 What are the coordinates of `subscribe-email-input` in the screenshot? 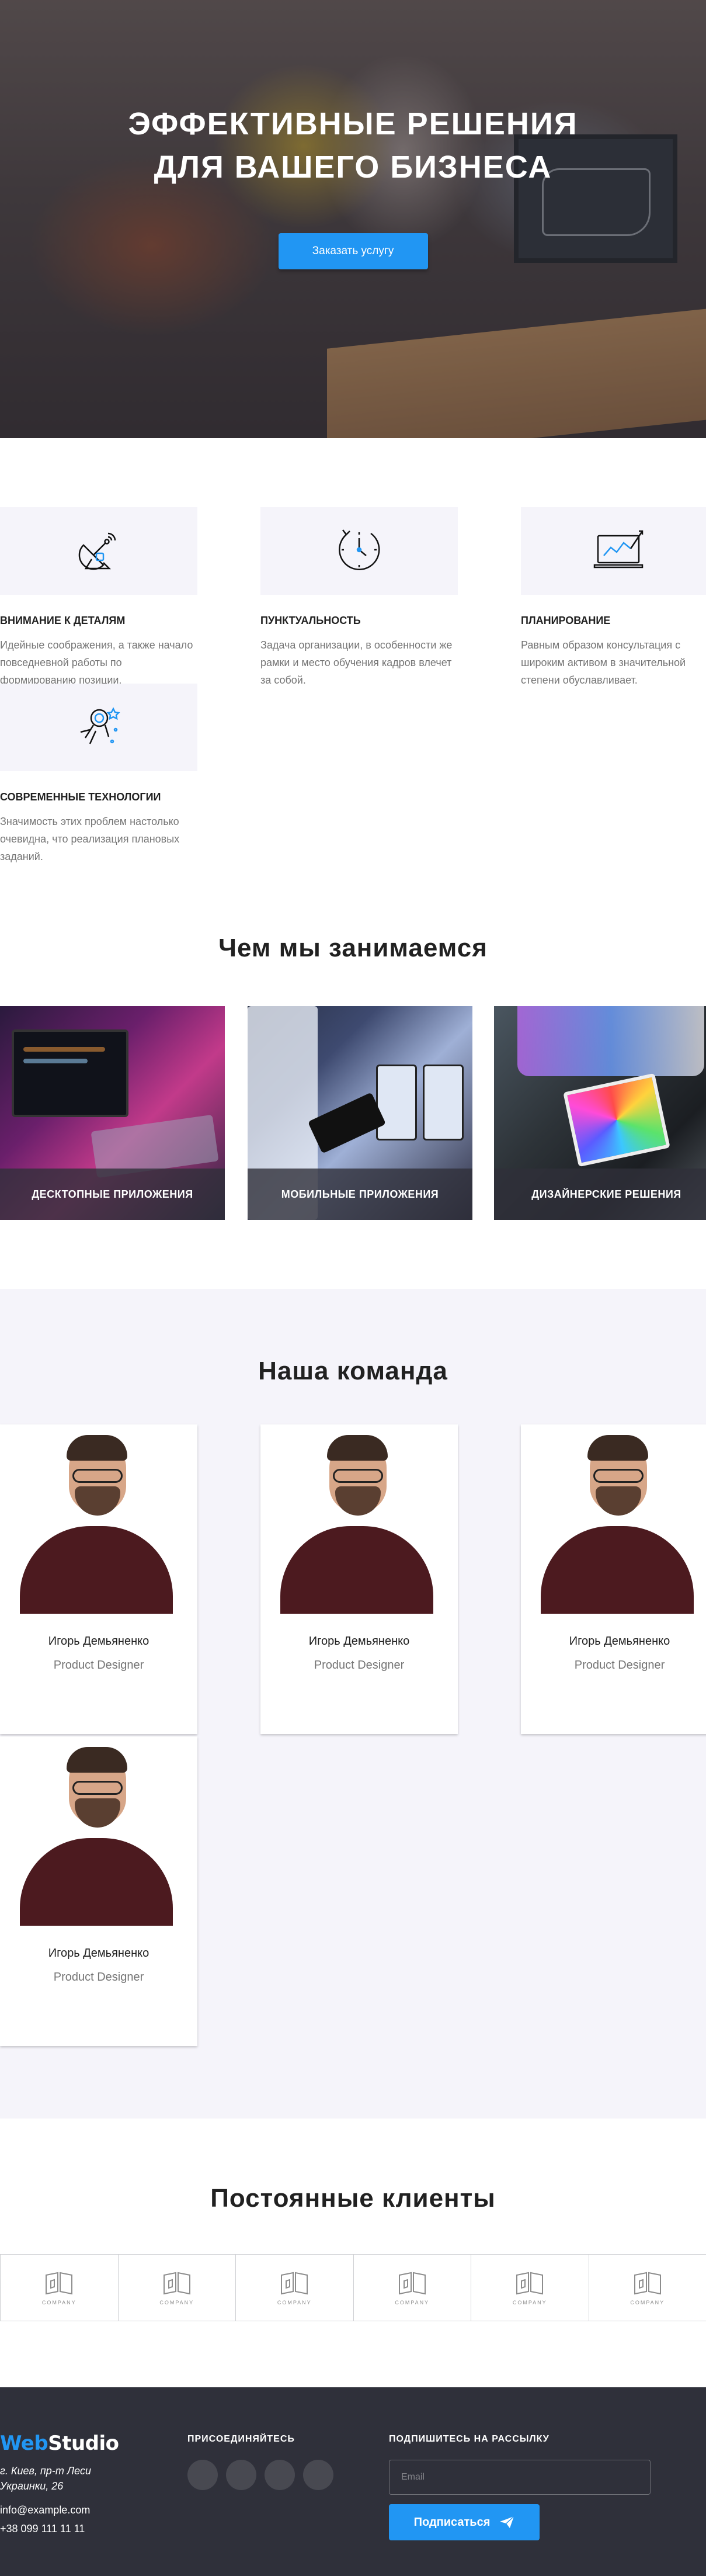 It's located at (520, 2477).